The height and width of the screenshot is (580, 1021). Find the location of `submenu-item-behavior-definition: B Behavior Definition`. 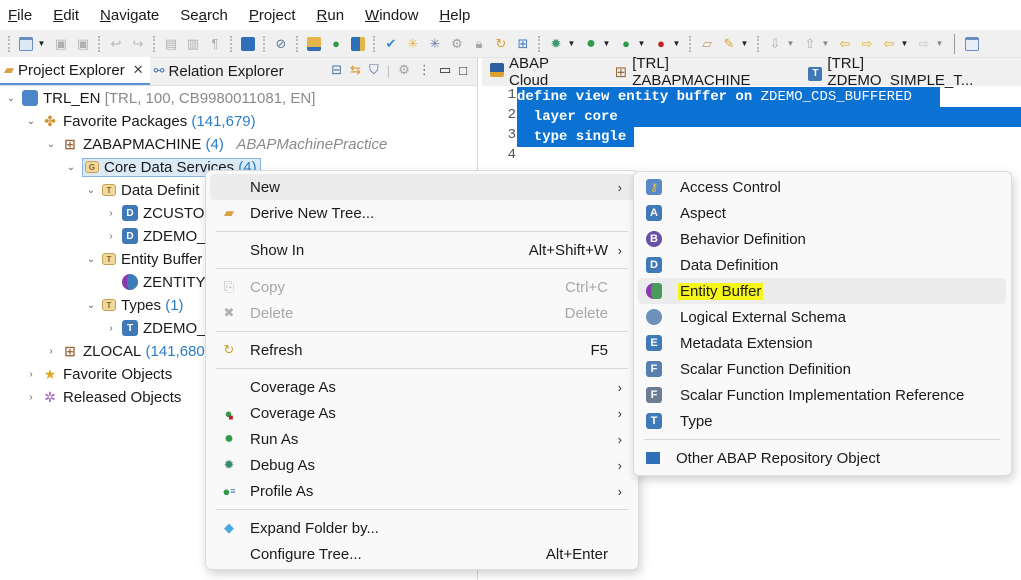

submenu-item-behavior-definition: B Behavior Definition is located at coordinates (822, 239).